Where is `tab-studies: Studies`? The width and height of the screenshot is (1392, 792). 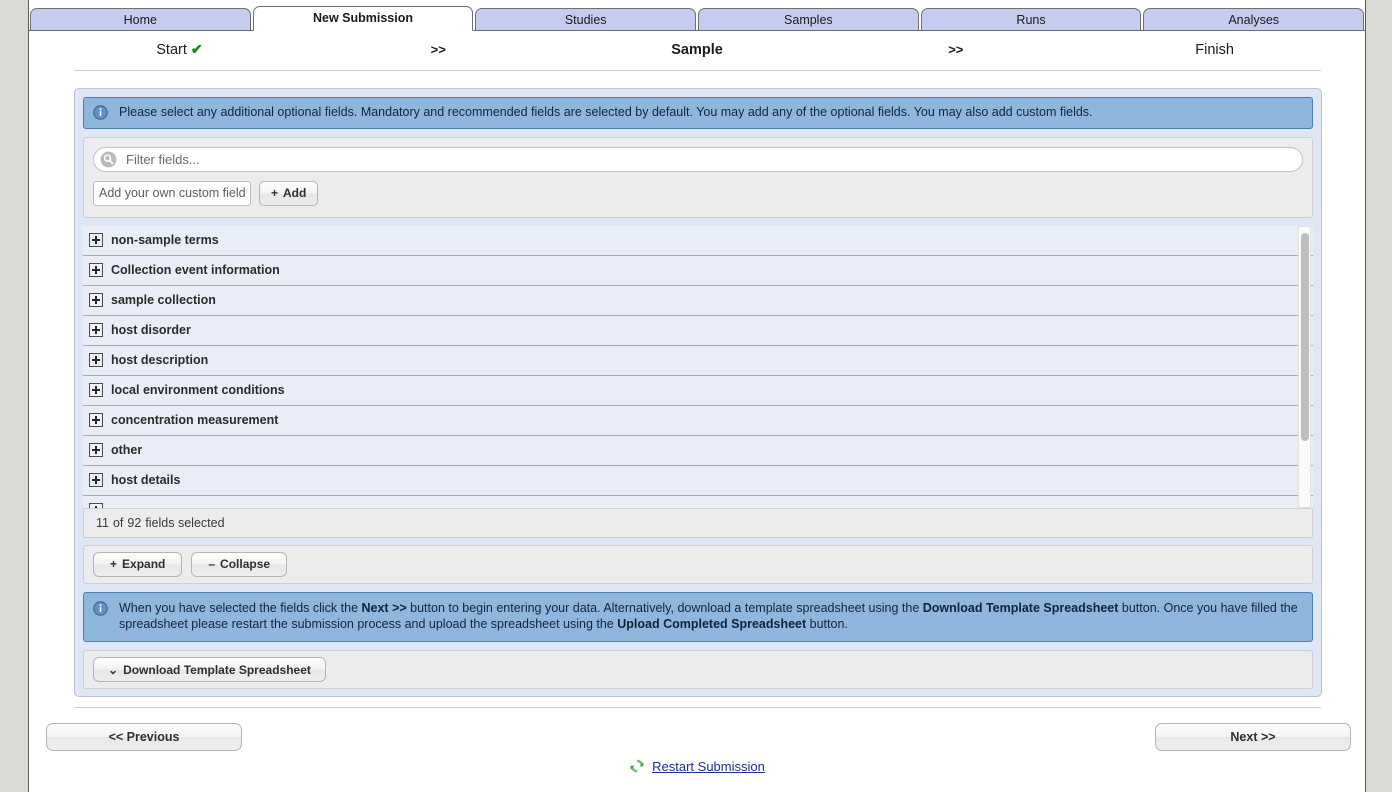 tab-studies: Studies is located at coordinates (586, 19).